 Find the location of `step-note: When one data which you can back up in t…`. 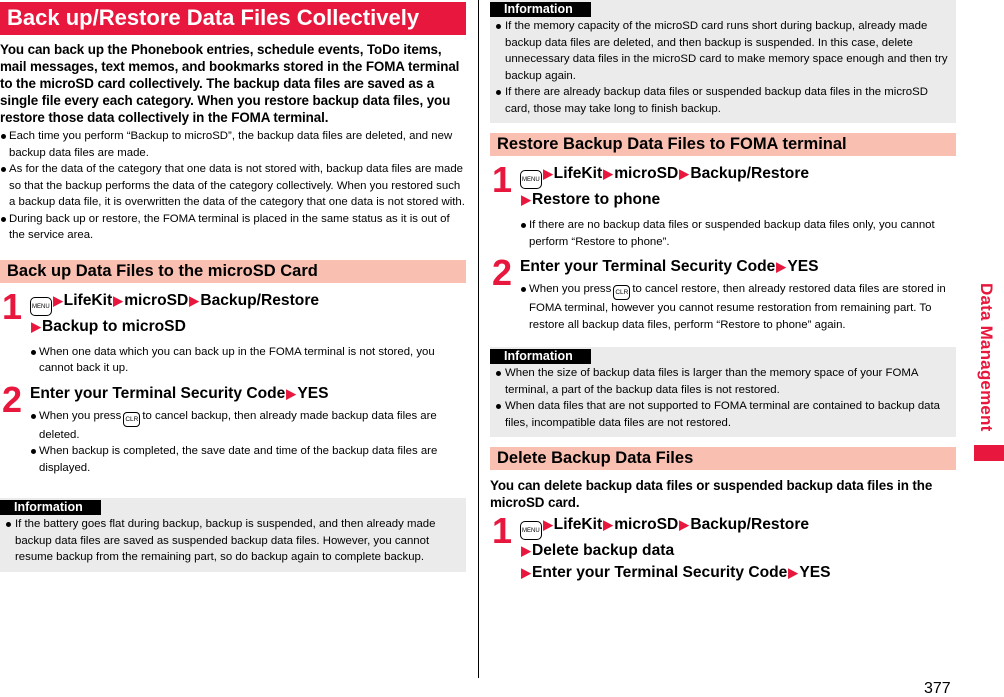

step-note: When one data which you can back up in t… is located at coordinates (248, 360).